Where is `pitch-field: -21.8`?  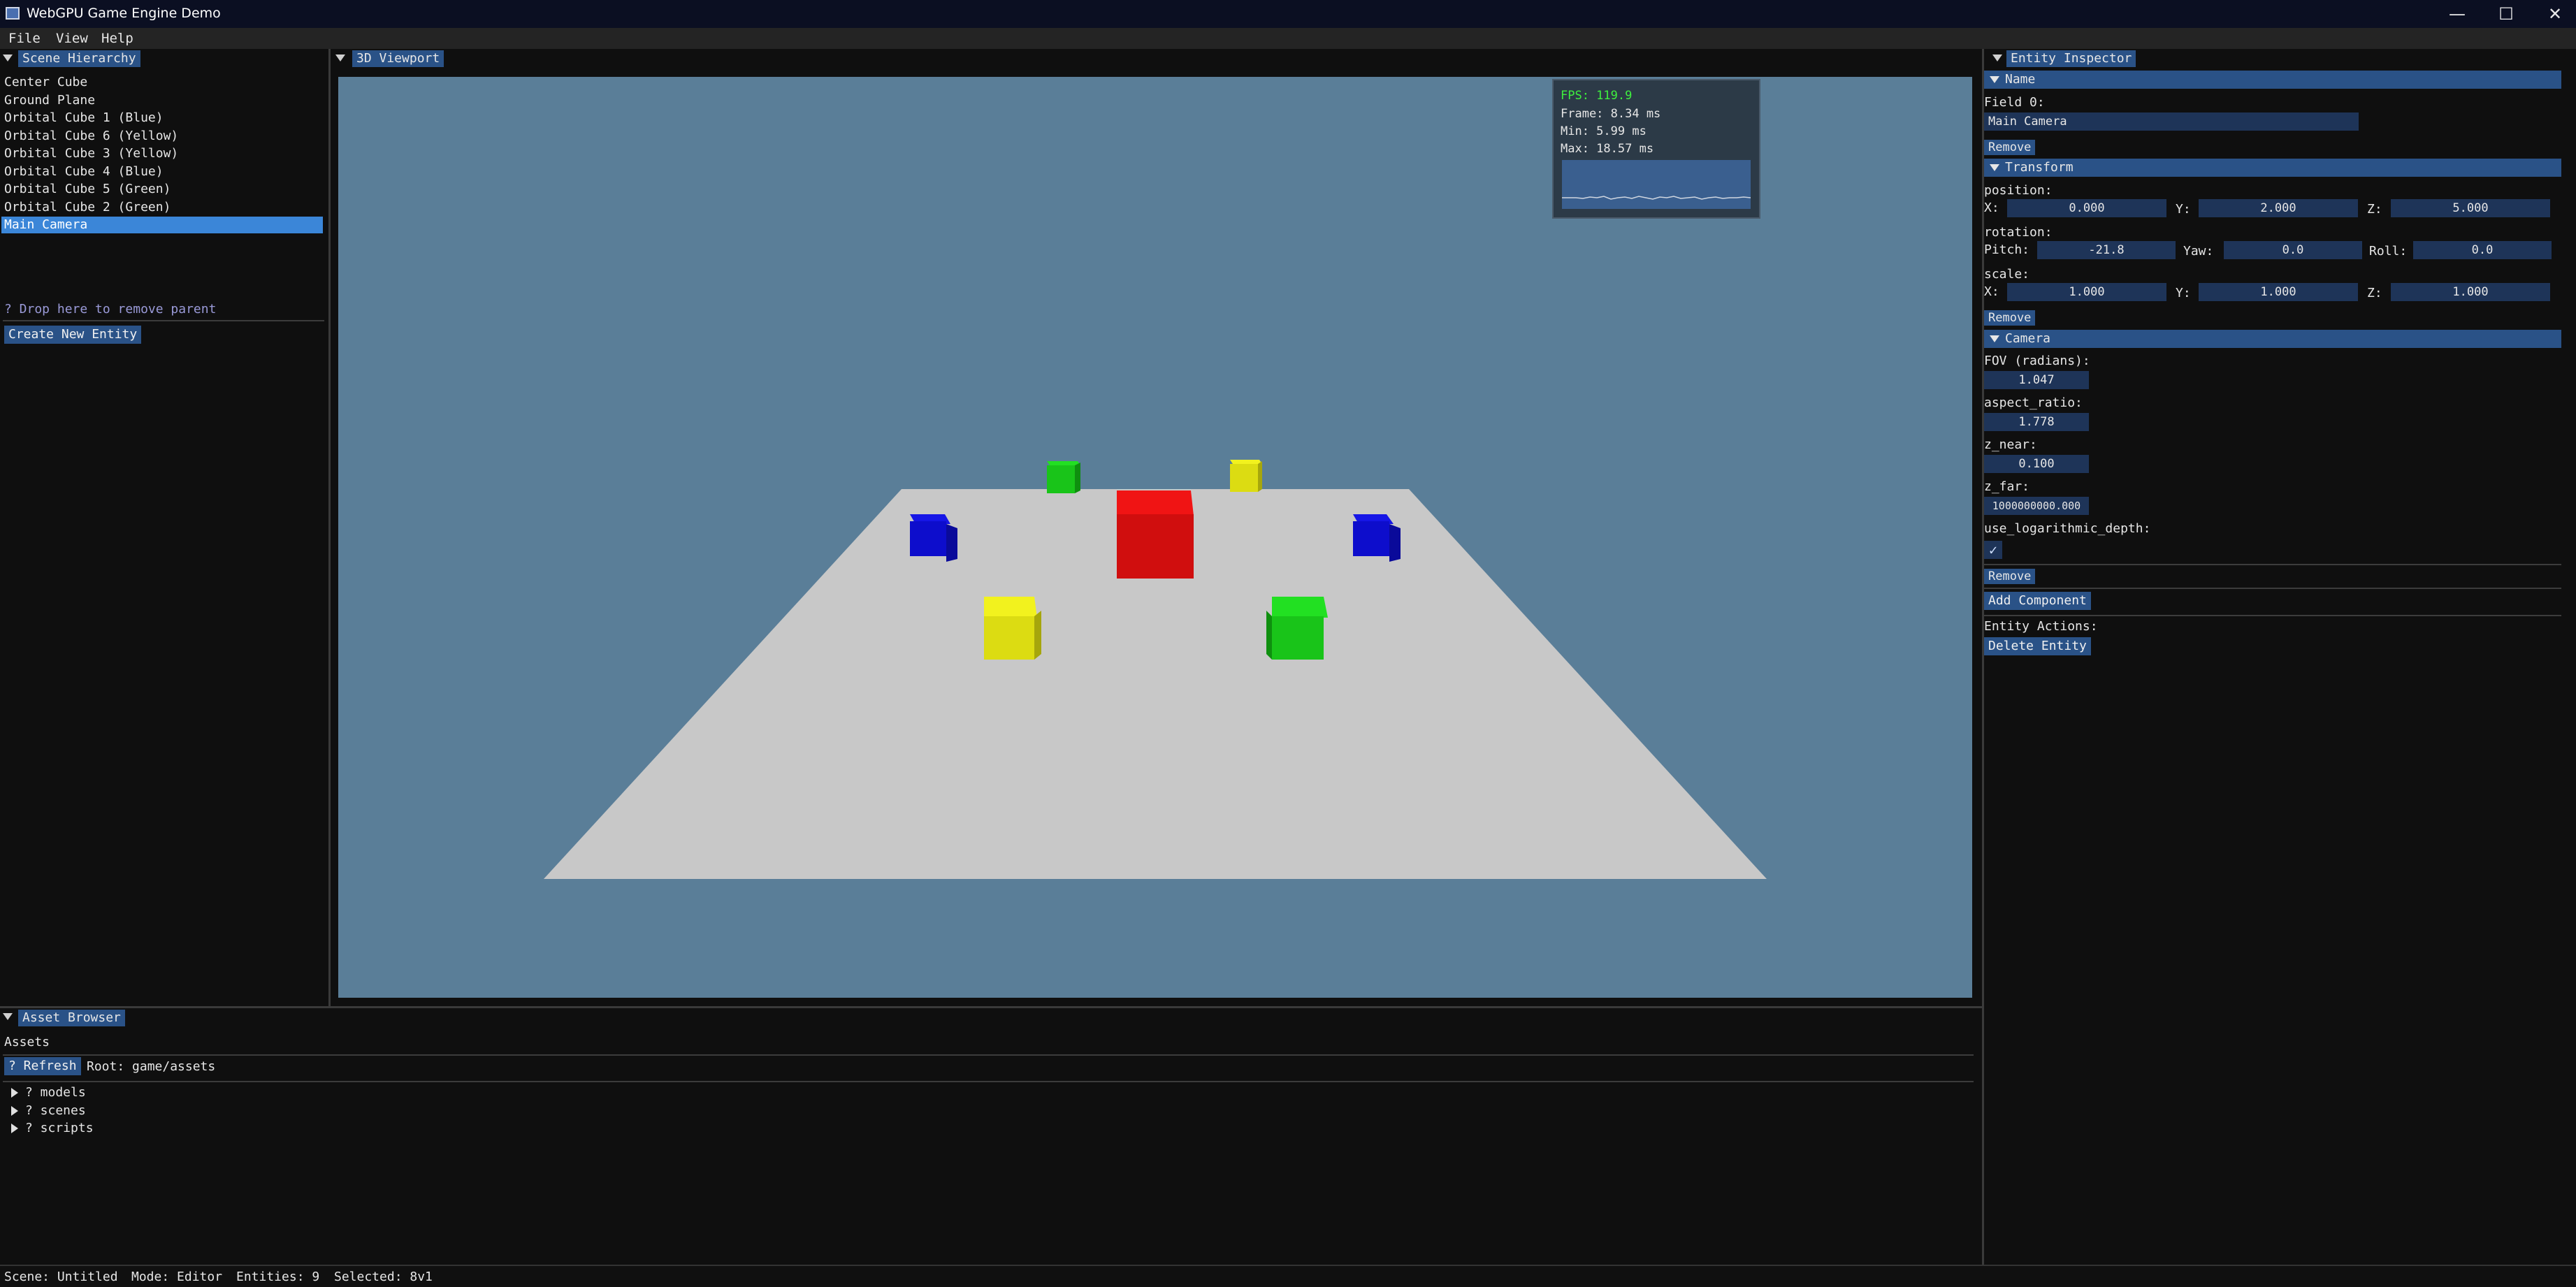 pitch-field: -21.8 is located at coordinates (2106, 250).